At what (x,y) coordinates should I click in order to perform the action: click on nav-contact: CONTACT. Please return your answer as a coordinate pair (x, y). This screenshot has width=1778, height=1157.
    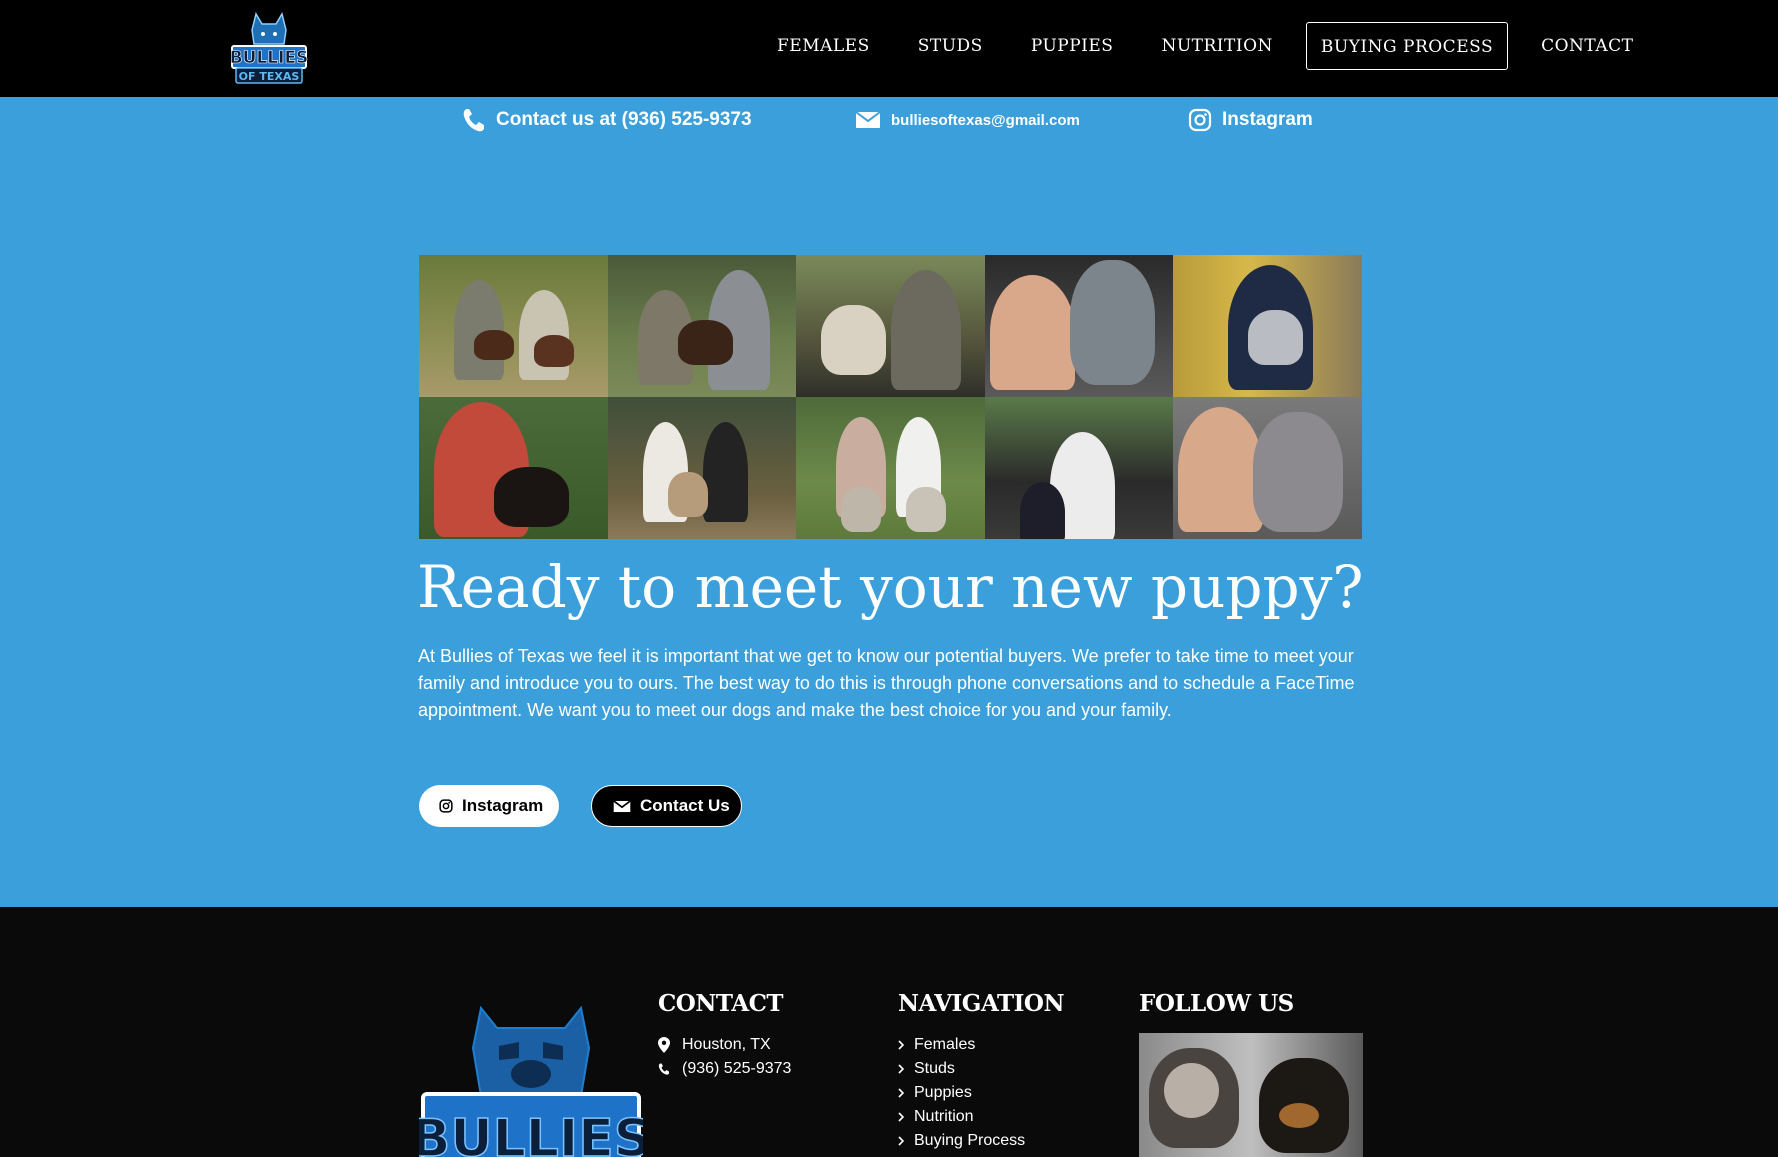
    Looking at the image, I should click on (1587, 46).